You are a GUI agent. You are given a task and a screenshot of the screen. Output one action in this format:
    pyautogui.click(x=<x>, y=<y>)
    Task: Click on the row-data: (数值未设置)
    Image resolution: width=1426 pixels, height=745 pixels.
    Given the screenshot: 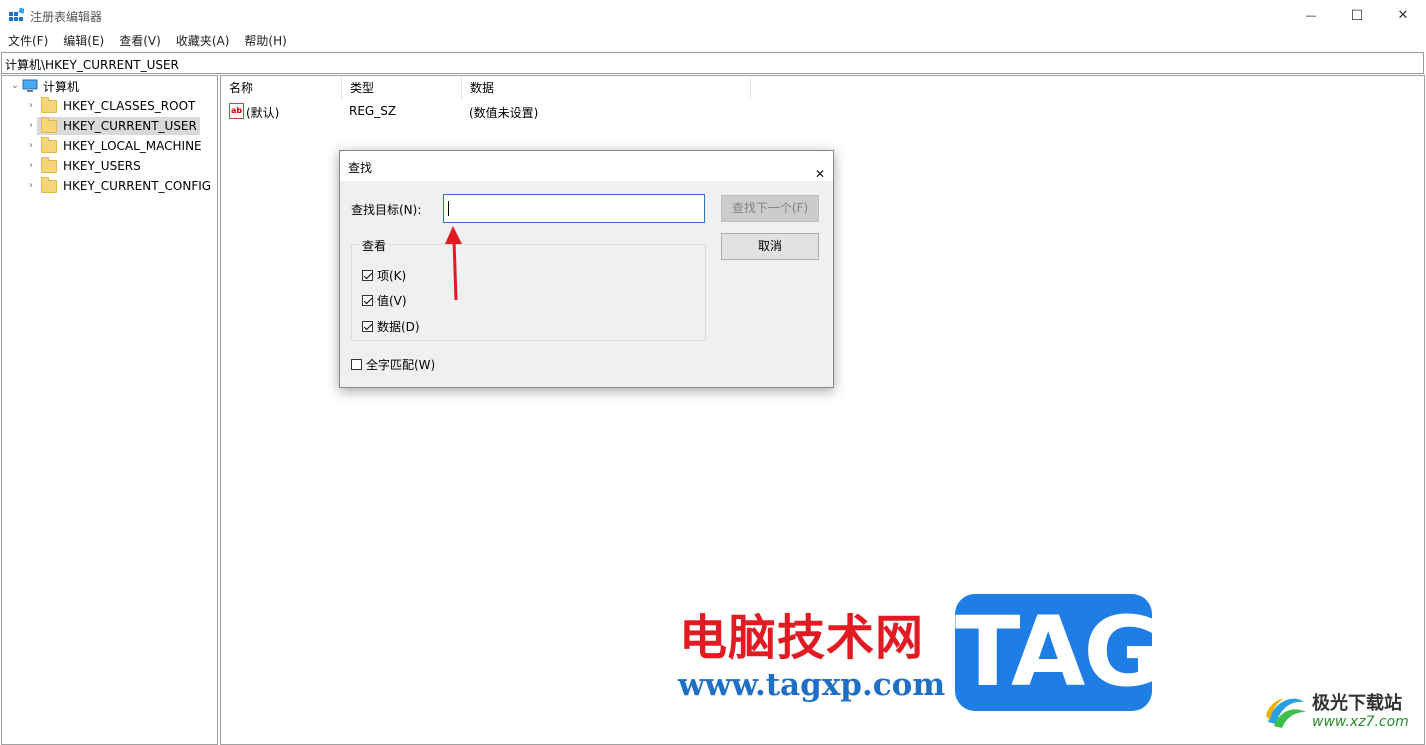 What is the action you would take?
    pyautogui.click(x=504, y=113)
    